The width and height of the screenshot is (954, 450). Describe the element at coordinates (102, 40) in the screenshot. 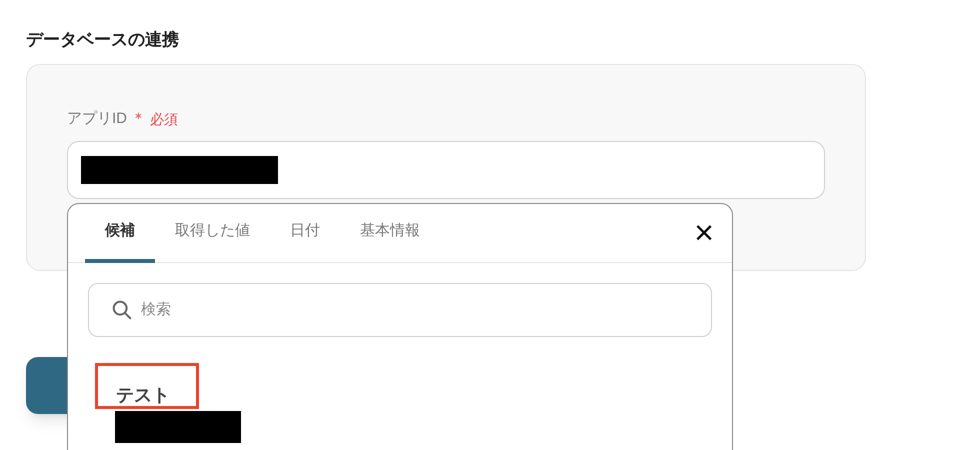

I see `section-title: データベースの連携` at that location.